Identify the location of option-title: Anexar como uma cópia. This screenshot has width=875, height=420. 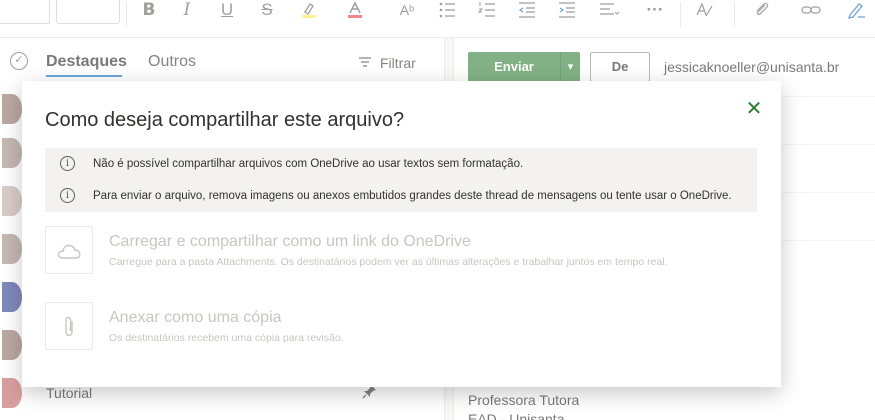
(195, 317).